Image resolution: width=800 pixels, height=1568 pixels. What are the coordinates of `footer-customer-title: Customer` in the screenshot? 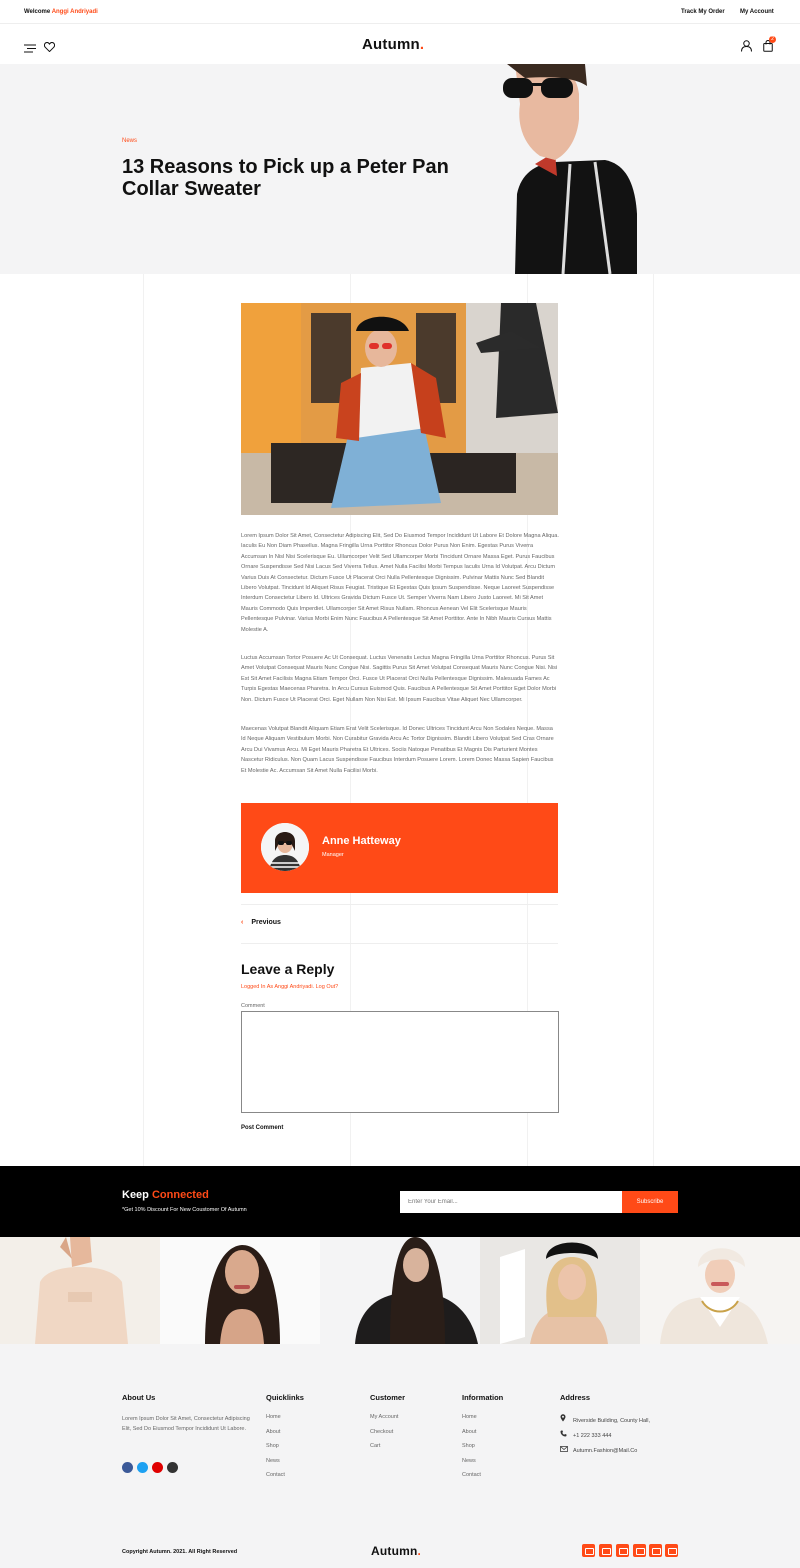 It's located at (388, 1397).